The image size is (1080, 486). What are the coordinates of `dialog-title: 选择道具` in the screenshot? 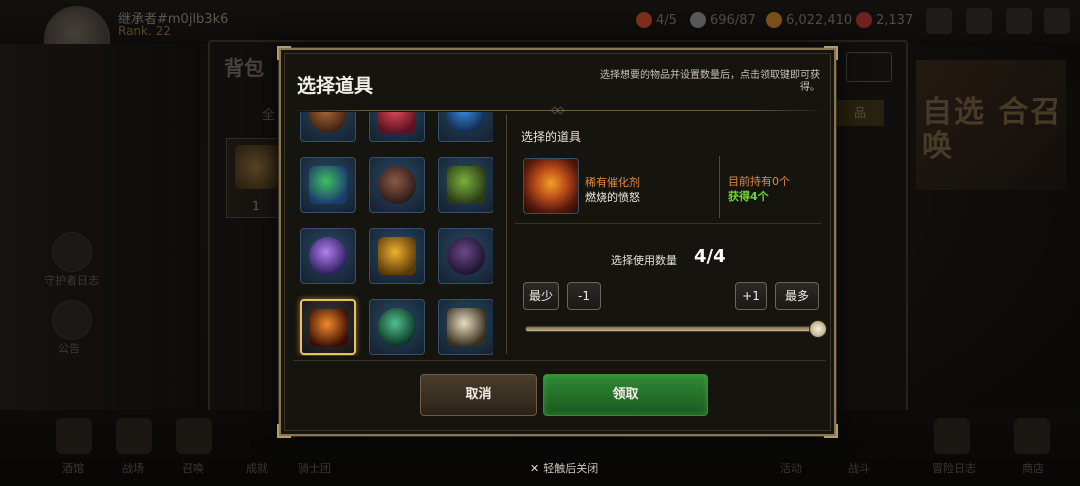 It's located at (335, 86).